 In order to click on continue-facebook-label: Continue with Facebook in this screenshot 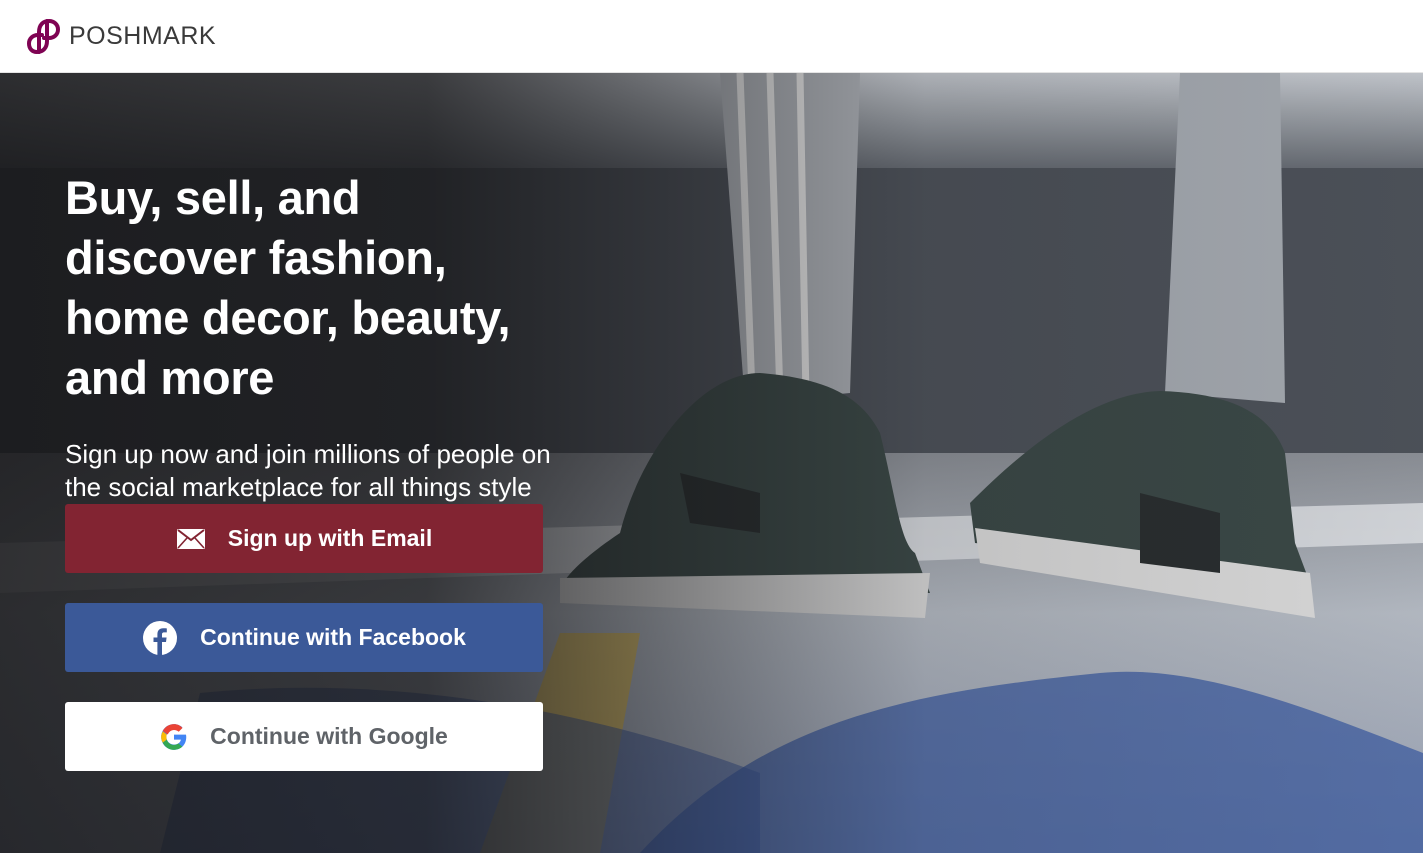, I will do `click(333, 637)`.